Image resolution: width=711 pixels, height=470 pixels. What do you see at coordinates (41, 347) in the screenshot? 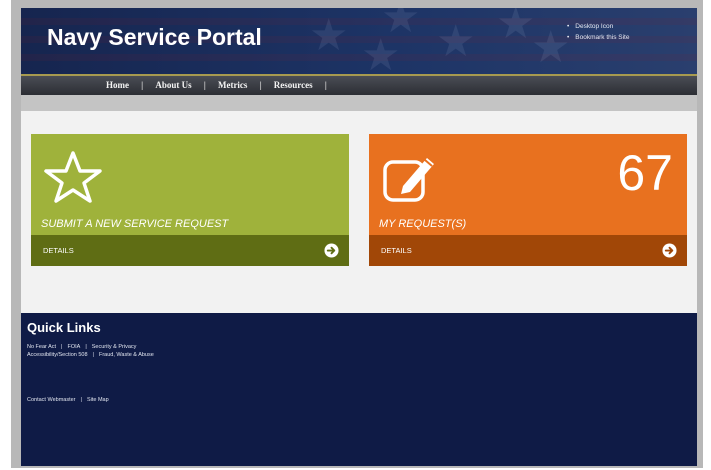
I see `no-fear-act-link: No Fear Act` at bounding box center [41, 347].